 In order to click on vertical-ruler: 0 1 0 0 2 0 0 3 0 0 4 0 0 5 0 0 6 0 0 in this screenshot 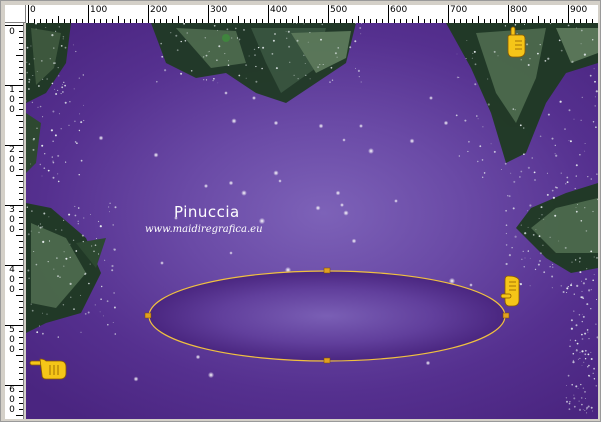, I will do `click(14, 221)`.